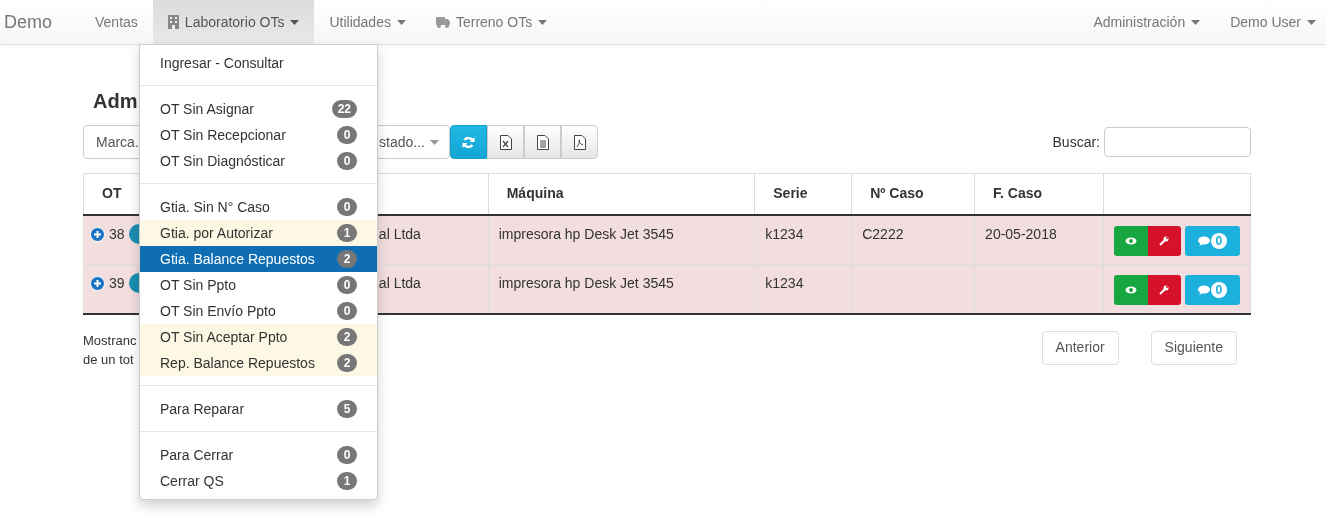 The image size is (1326, 520). Describe the element at coordinates (1076, 142) in the screenshot. I see `search-label: Buscar:` at that location.